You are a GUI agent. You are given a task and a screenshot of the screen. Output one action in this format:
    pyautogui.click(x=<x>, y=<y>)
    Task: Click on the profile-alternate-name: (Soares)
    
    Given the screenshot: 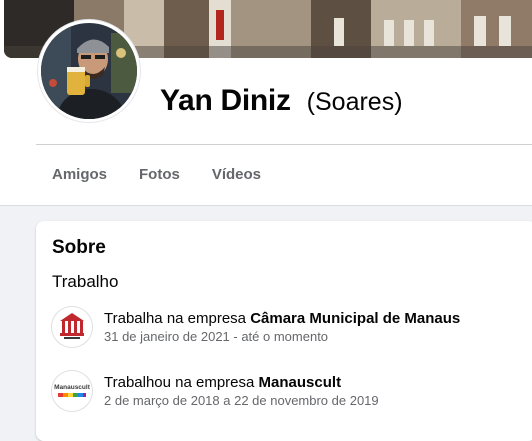 What is the action you would take?
    pyautogui.click(x=354, y=102)
    